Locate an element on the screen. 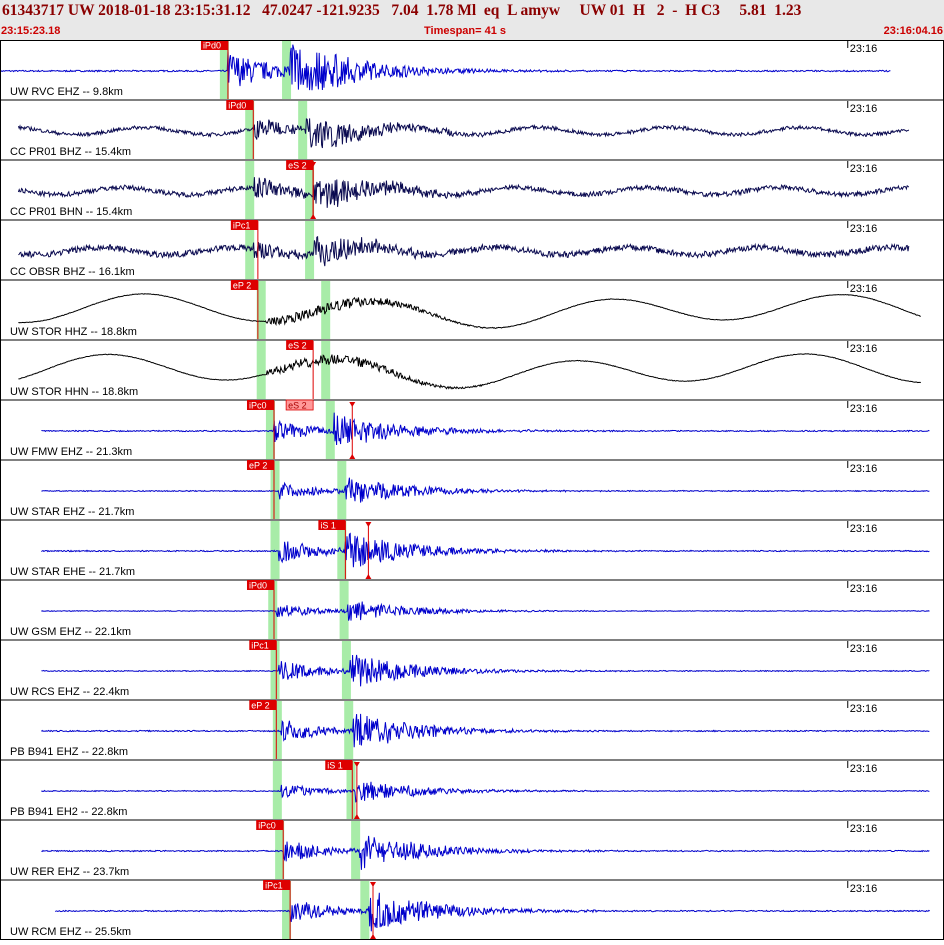 This screenshot has height=945, width=944. trace-panel: iPc1 23:16 CC OBSR BHZ -- 16.1km is located at coordinates (472, 250).